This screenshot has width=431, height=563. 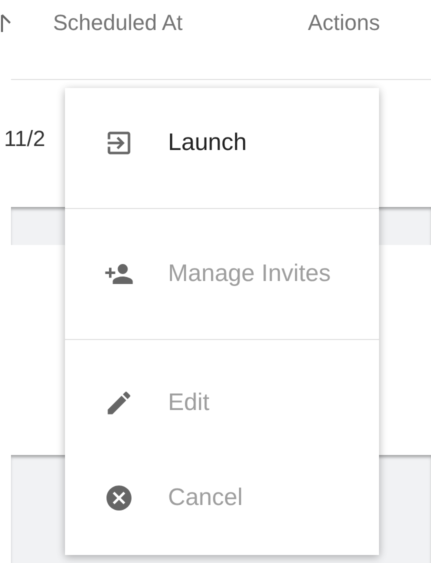 What do you see at coordinates (344, 23) in the screenshot?
I see `column-header: Actions` at bounding box center [344, 23].